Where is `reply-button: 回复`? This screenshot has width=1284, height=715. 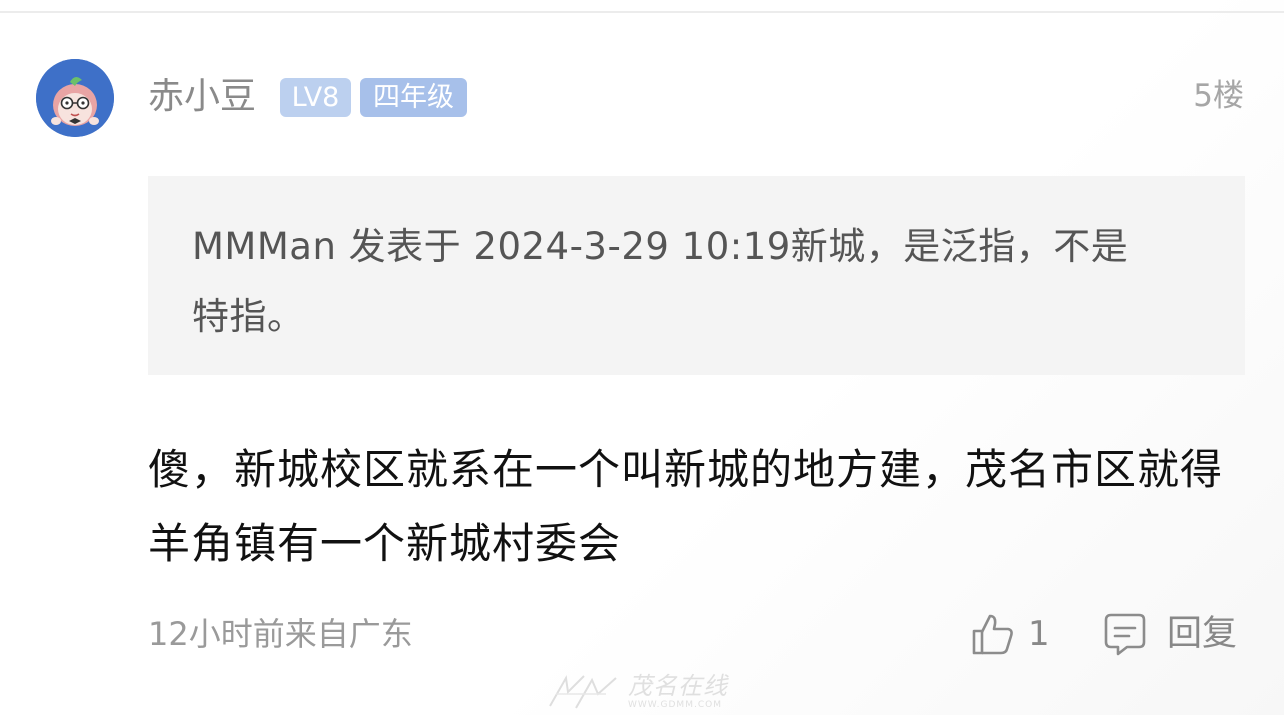 reply-button: 回复 is located at coordinates (1170, 634).